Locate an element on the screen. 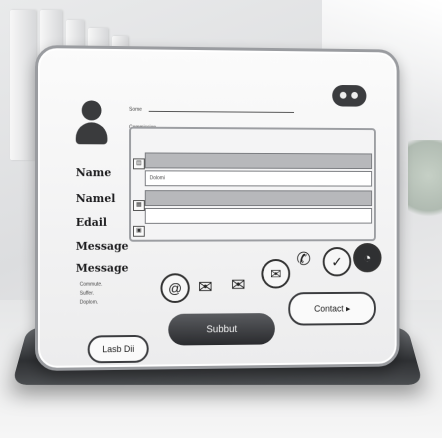  note-commute: Commute. is located at coordinates (91, 284).